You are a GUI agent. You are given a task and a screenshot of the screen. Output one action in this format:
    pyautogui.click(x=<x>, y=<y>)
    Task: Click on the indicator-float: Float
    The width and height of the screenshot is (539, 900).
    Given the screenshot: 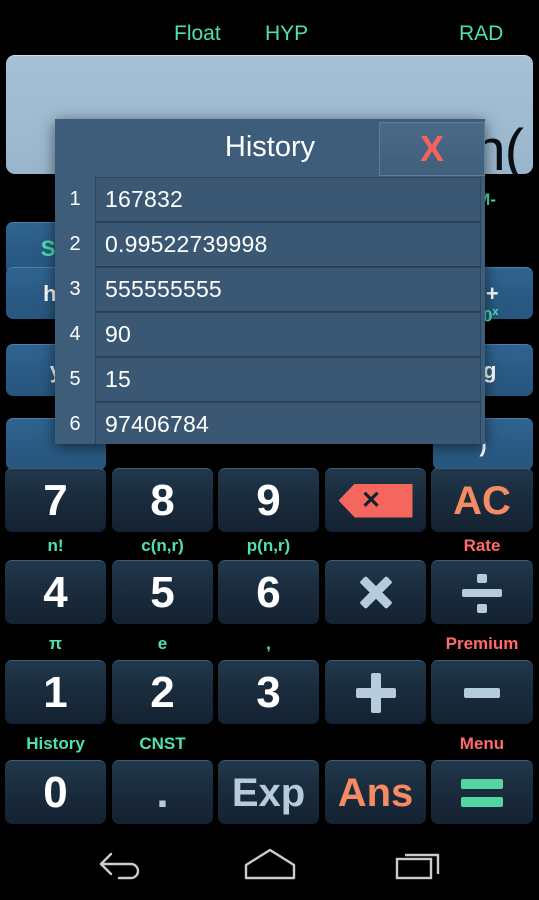 What is the action you would take?
    pyautogui.click(x=197, y=33)
    